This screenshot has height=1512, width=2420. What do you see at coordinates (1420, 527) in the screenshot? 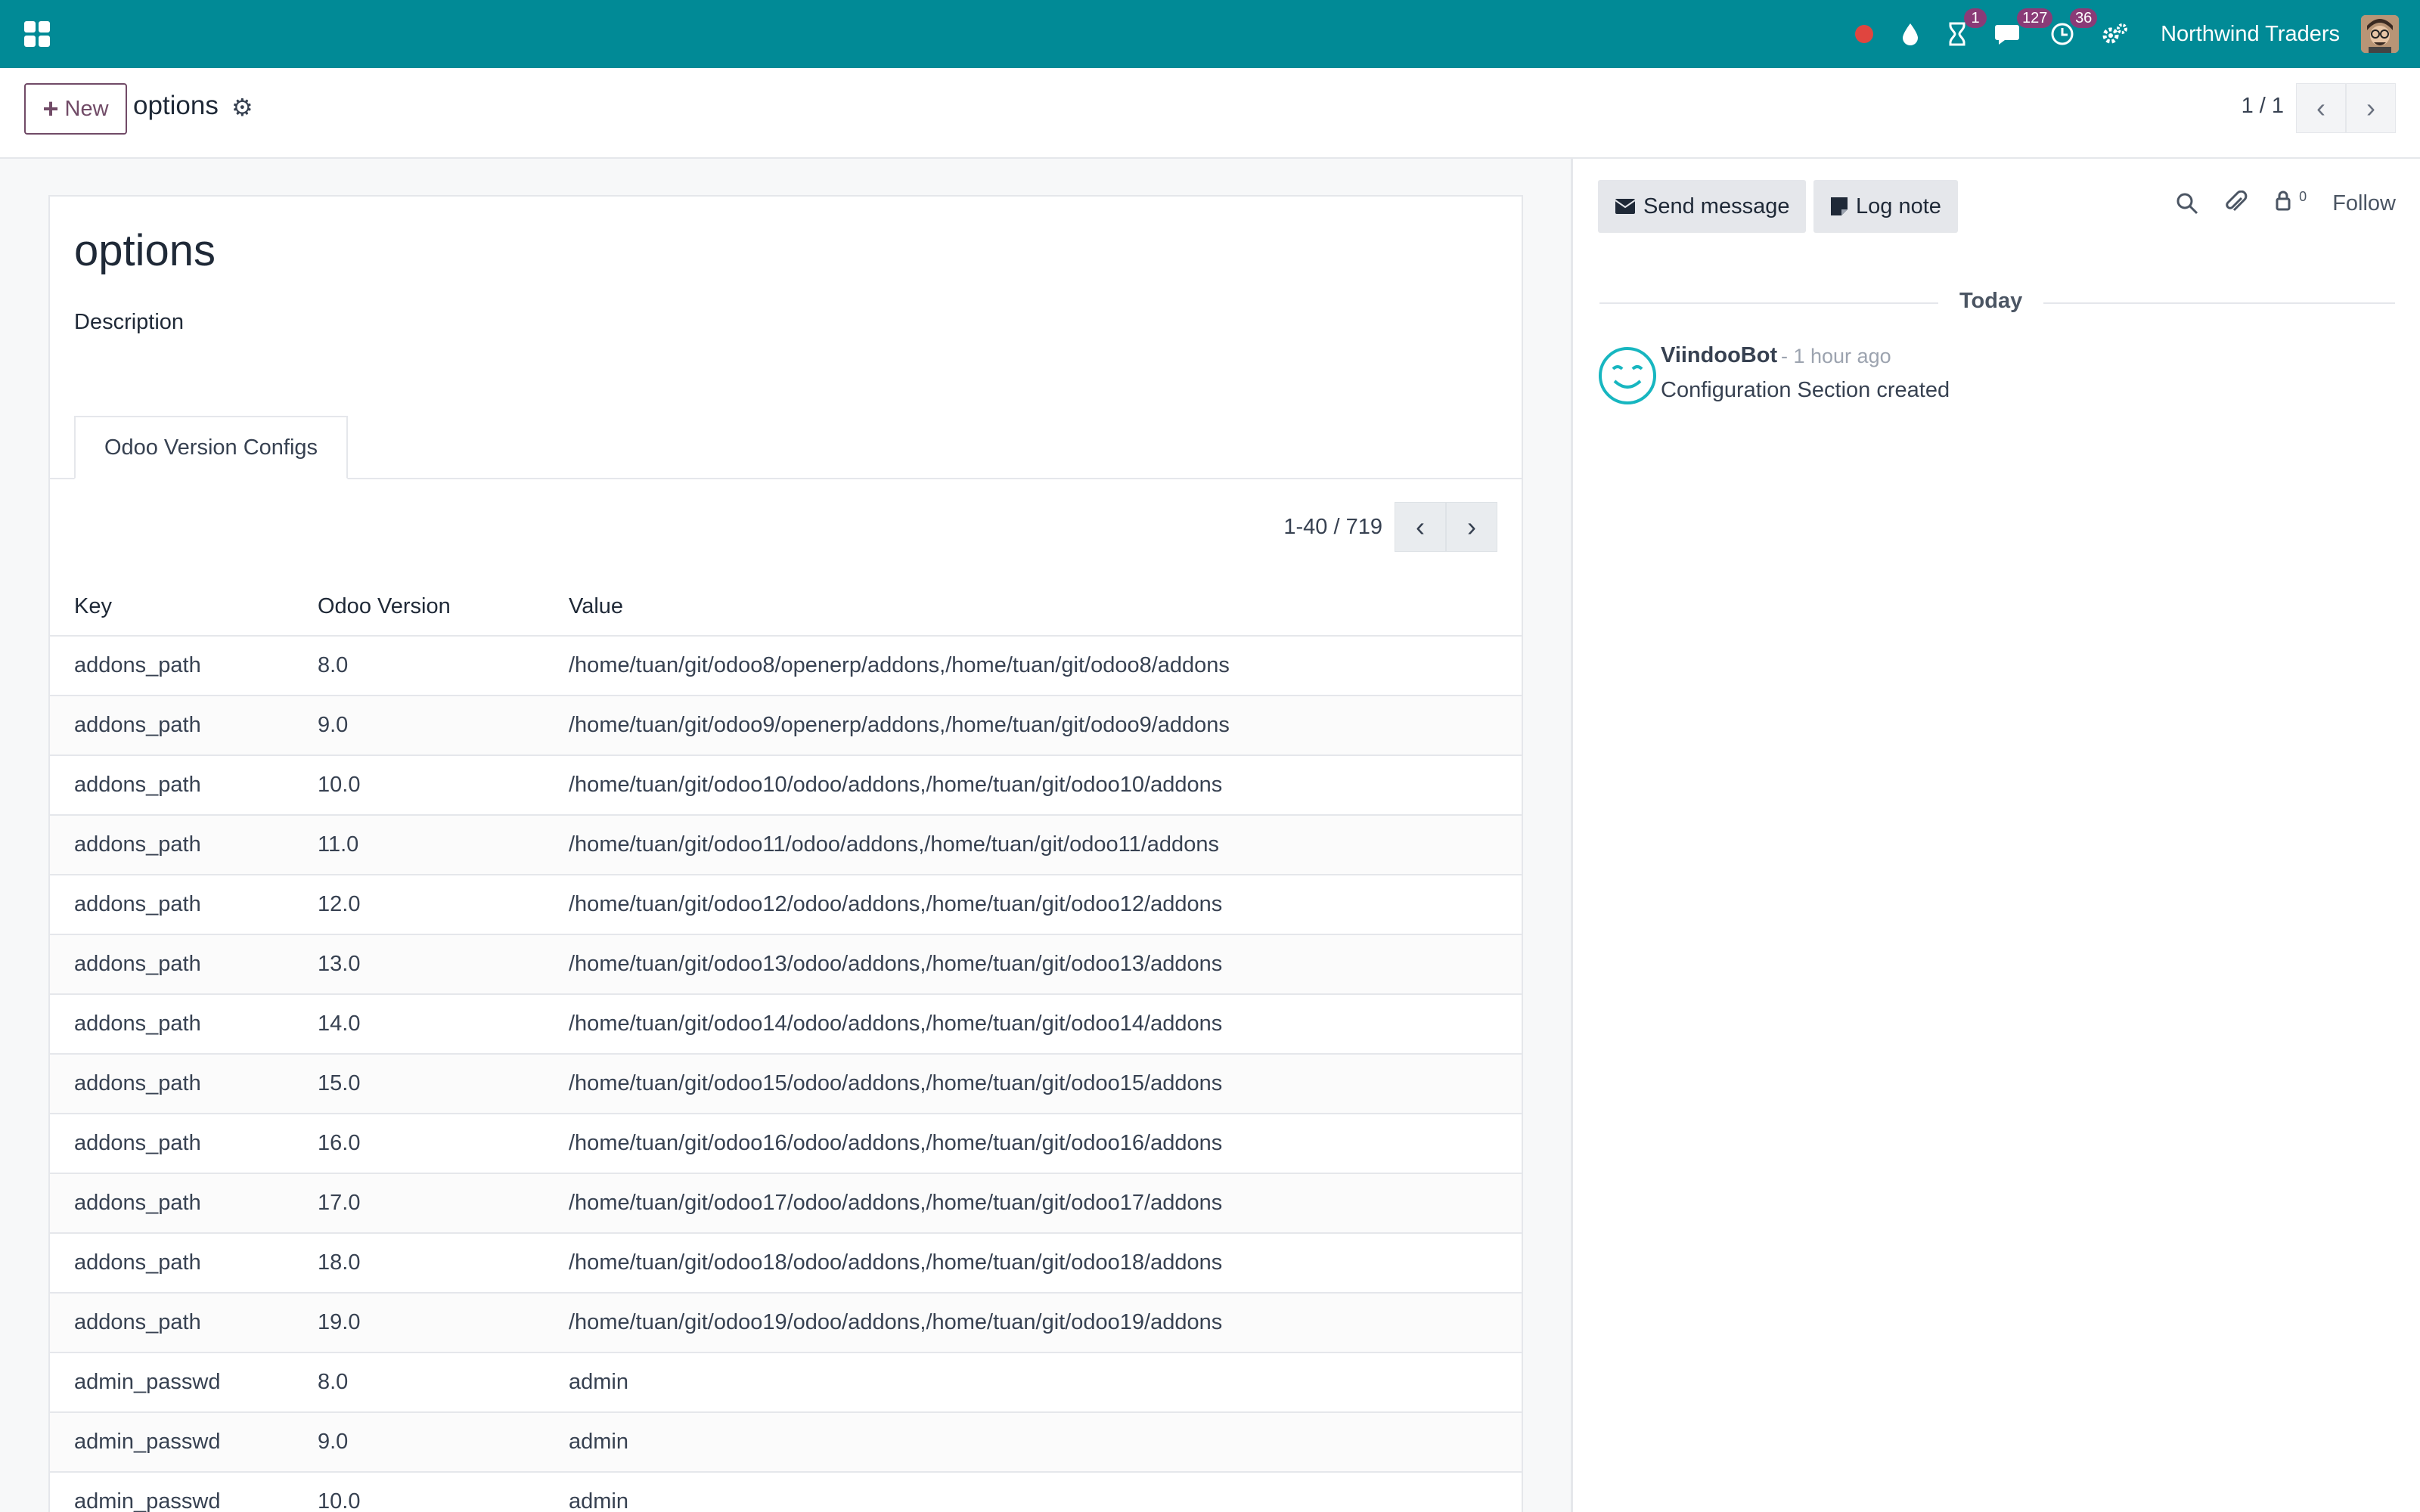
I see `list-previous-button: ‹` at bounding box center [1420, 527].